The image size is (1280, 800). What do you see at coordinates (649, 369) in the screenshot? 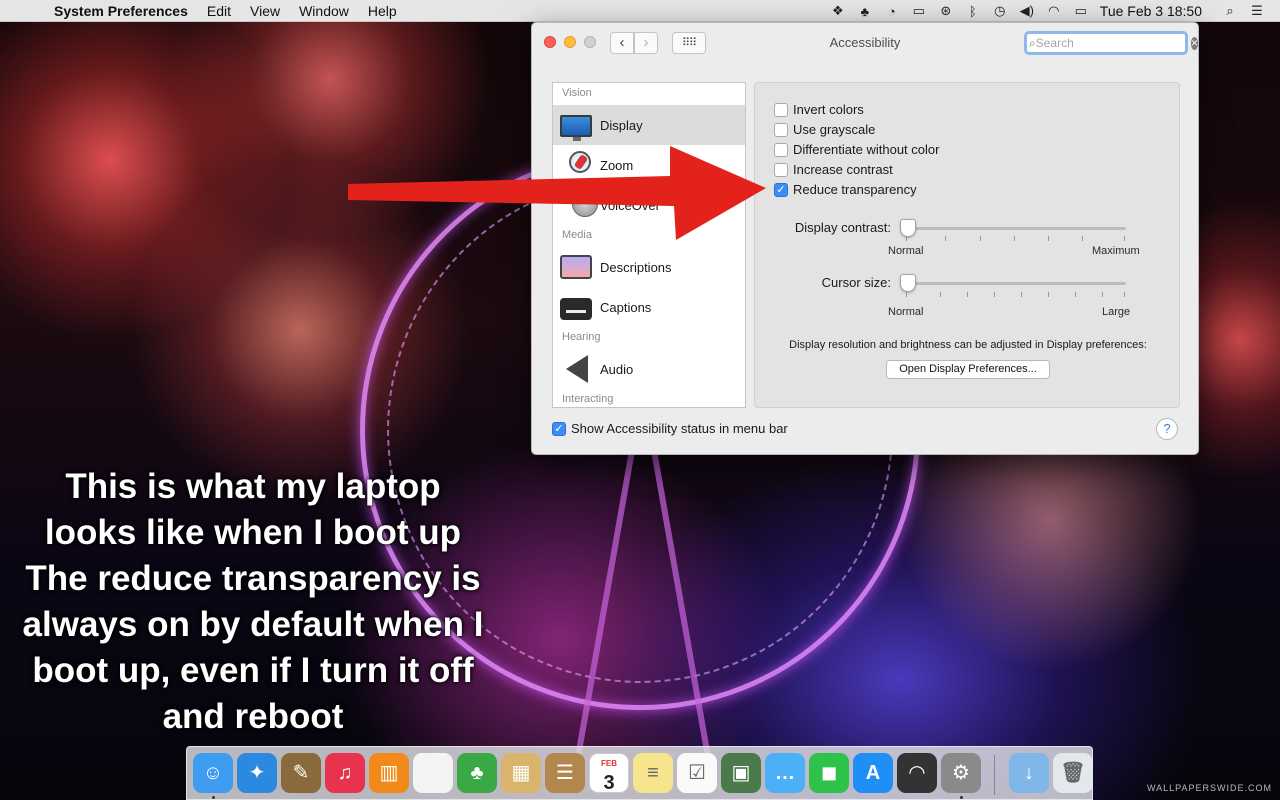
I see `sidebar-item-audio: Audio` at bounding box center [649, 369].